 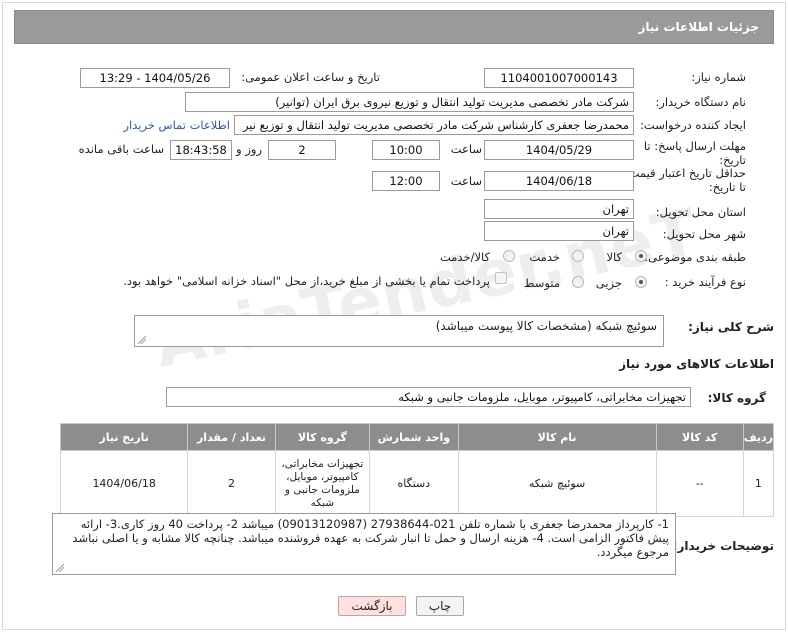 I want to click on process-minor-label: جزیی, so click(x=608, y=283).